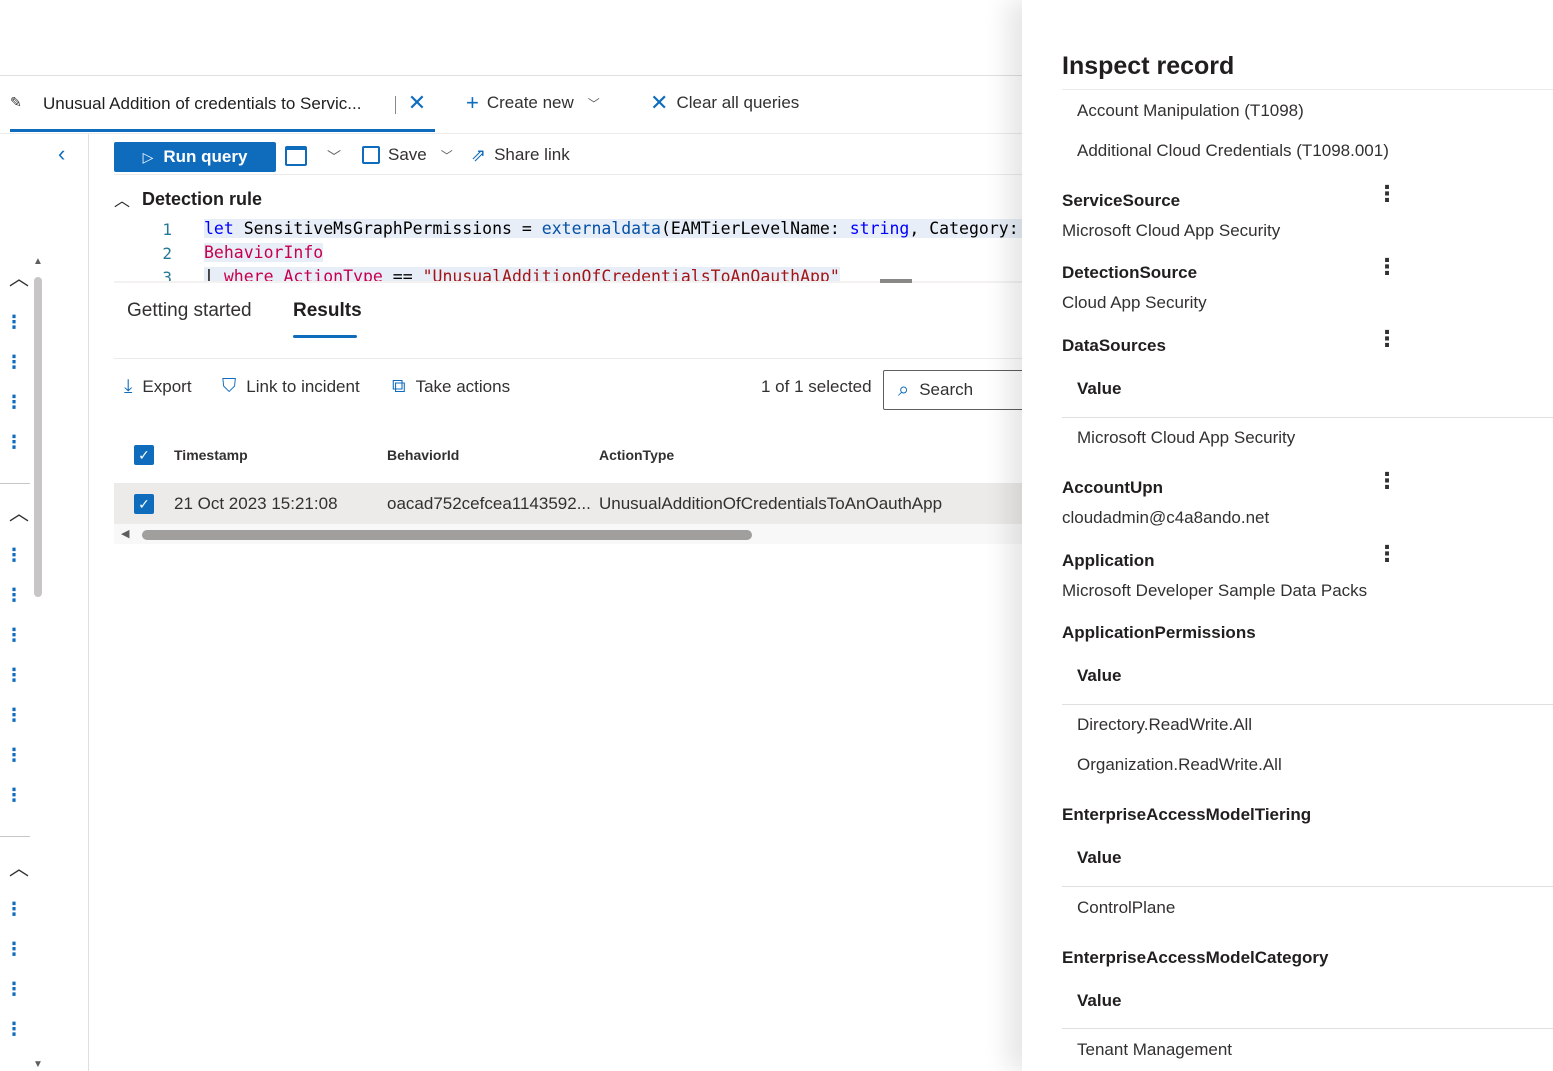 The height and width of the screenshot is (1071, 1553). Describe the element at coordinates (1148, 66) in the screenshot. I see `panel-title: Inspect record` at that location.